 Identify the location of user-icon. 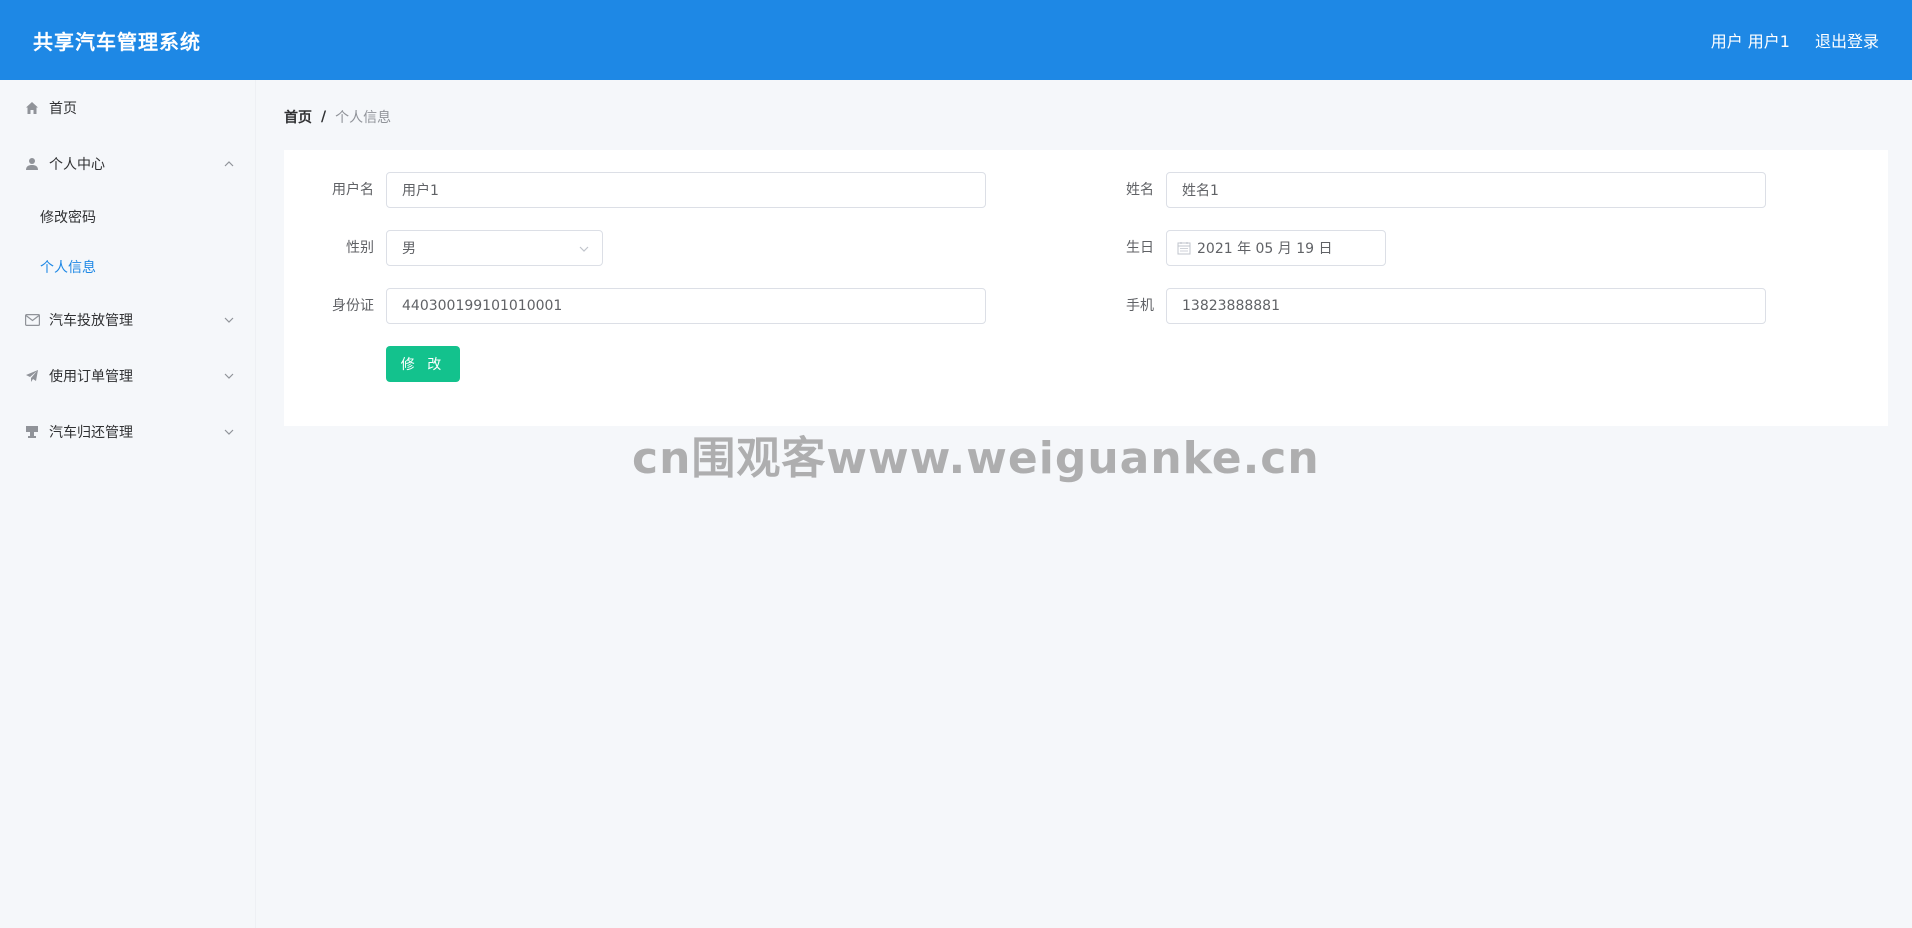
(32, 164).